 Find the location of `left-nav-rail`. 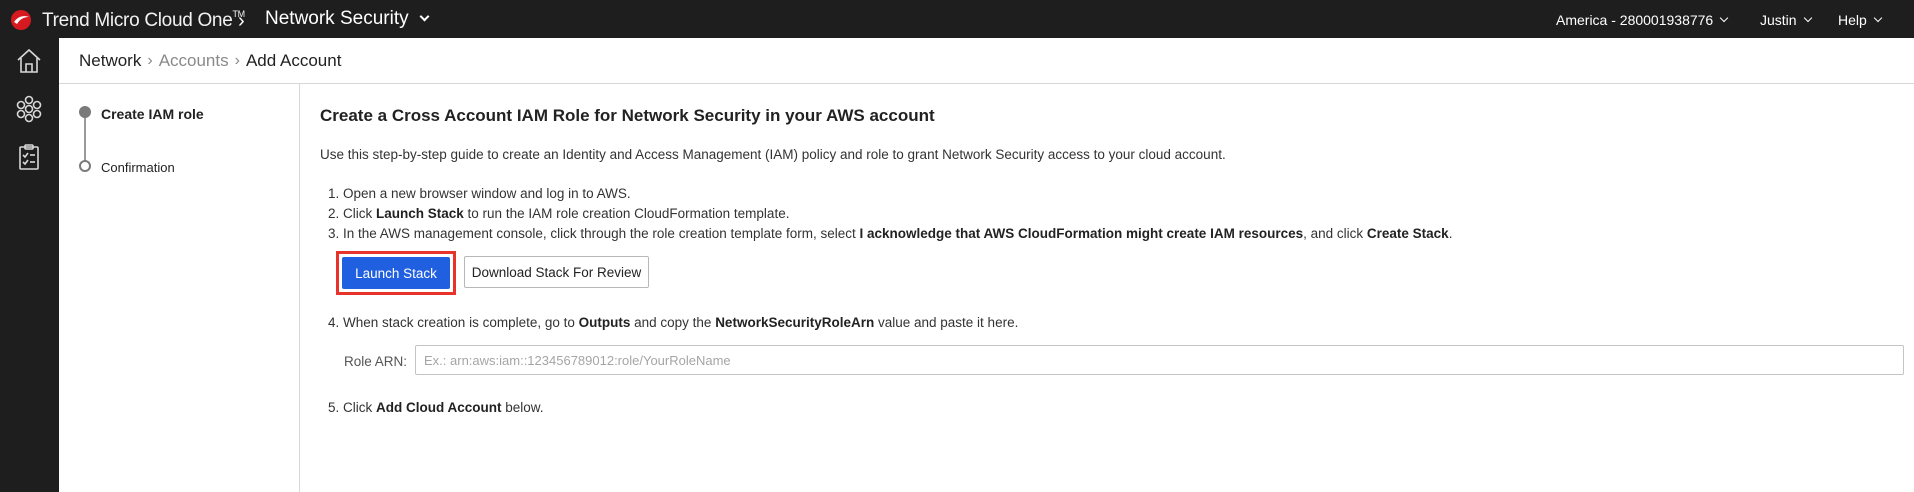

left-nav-rail is located at coordinates (29, 265).